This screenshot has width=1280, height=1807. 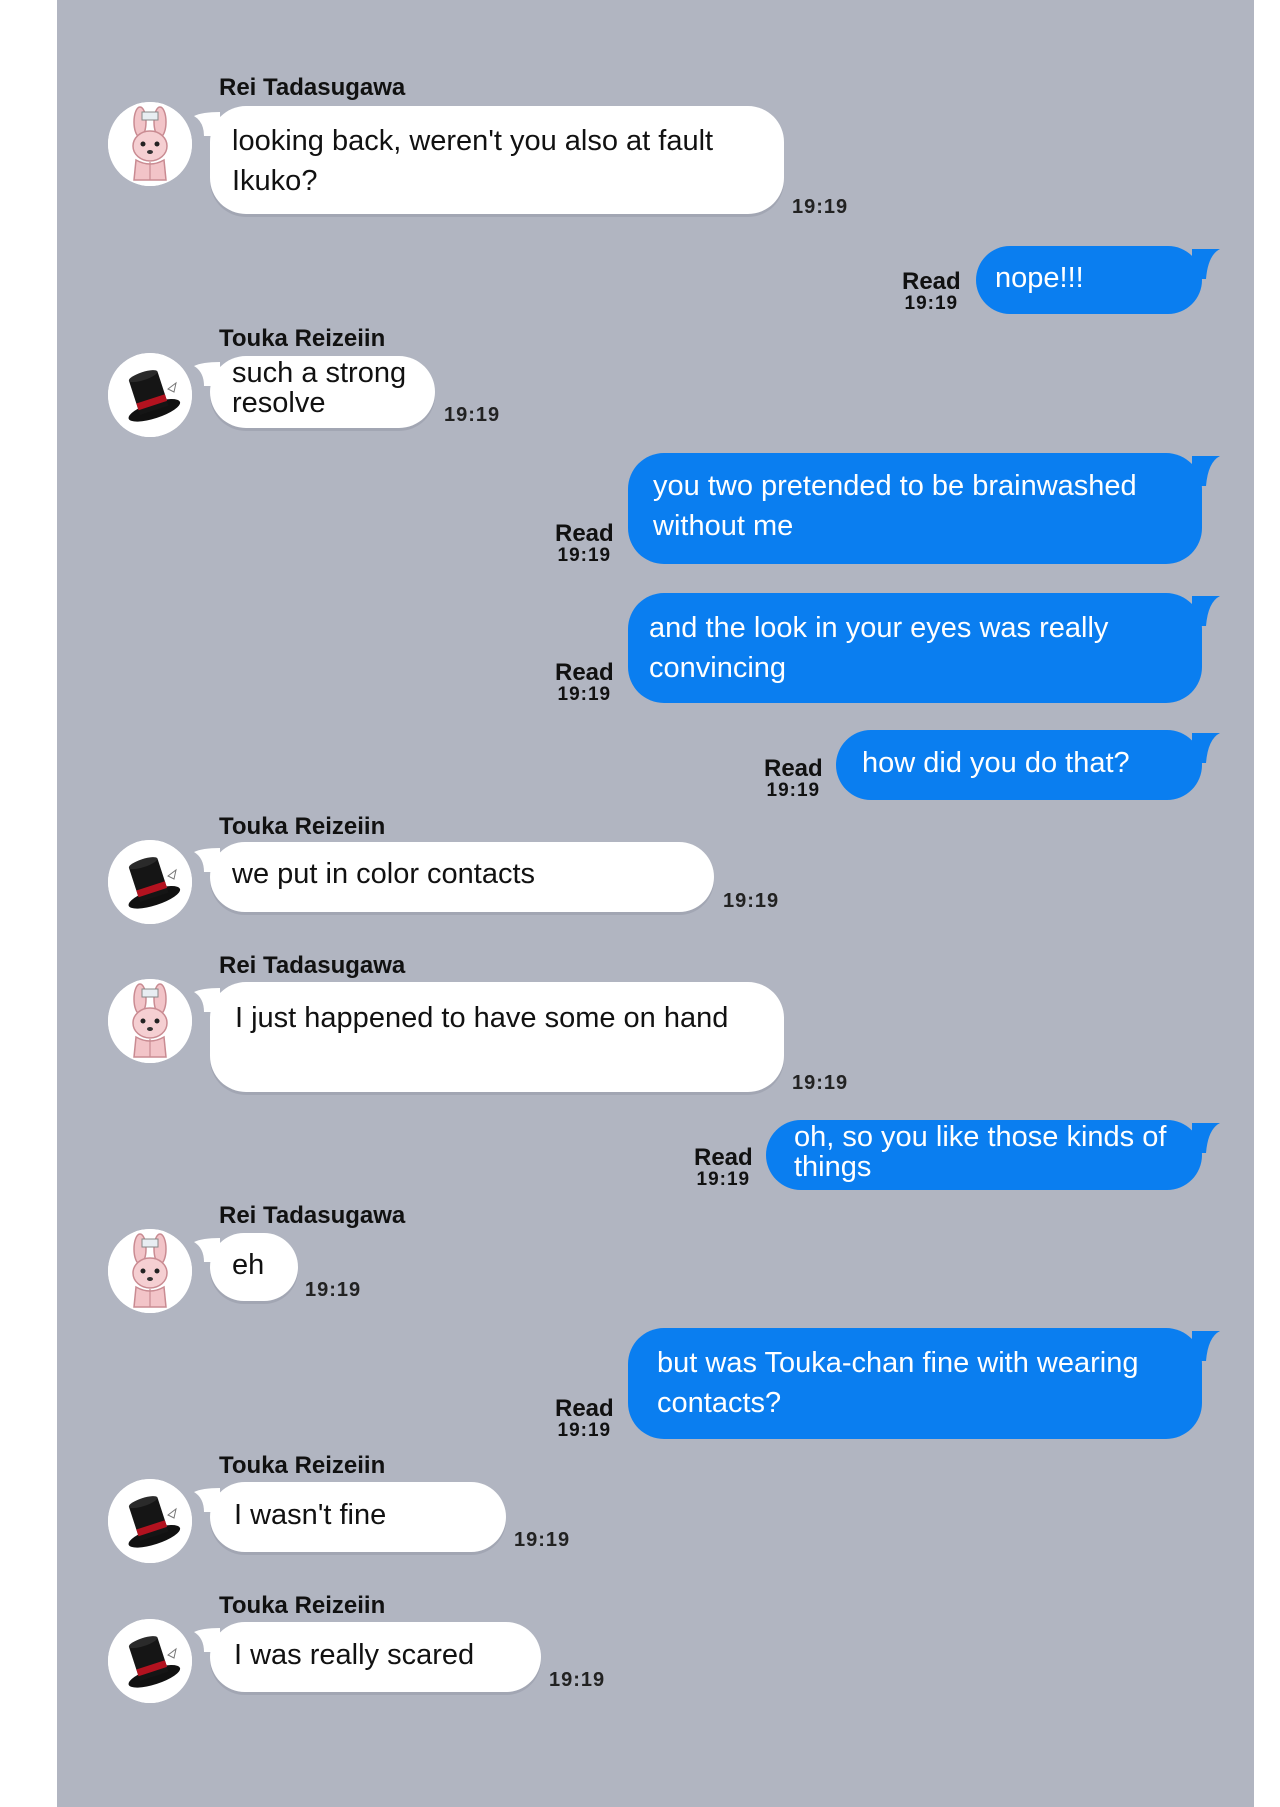 What do you see at coordinates (358, 1517) in the screenshot?
I see `message-bubble: I wasn't fine` at bounding box center [358, 1517].